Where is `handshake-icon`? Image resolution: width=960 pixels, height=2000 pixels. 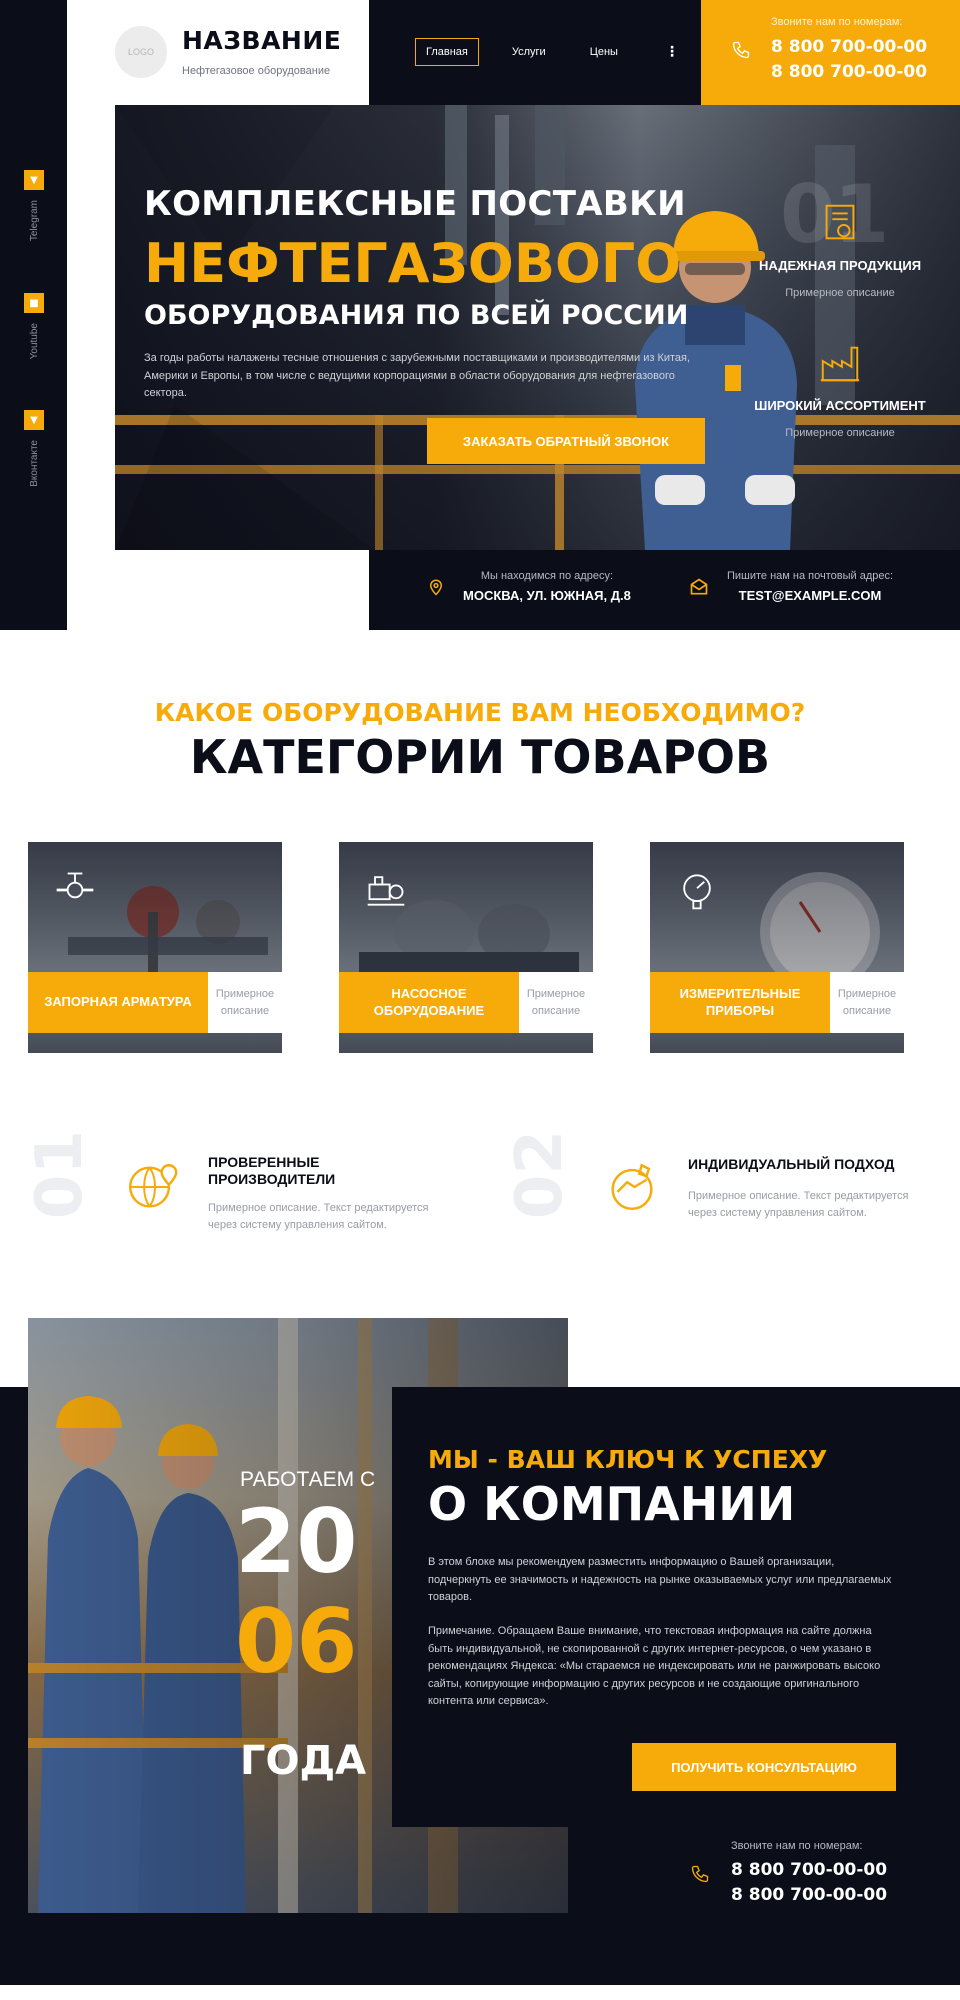 handshake-icon is located at coordinates (632, 1186).